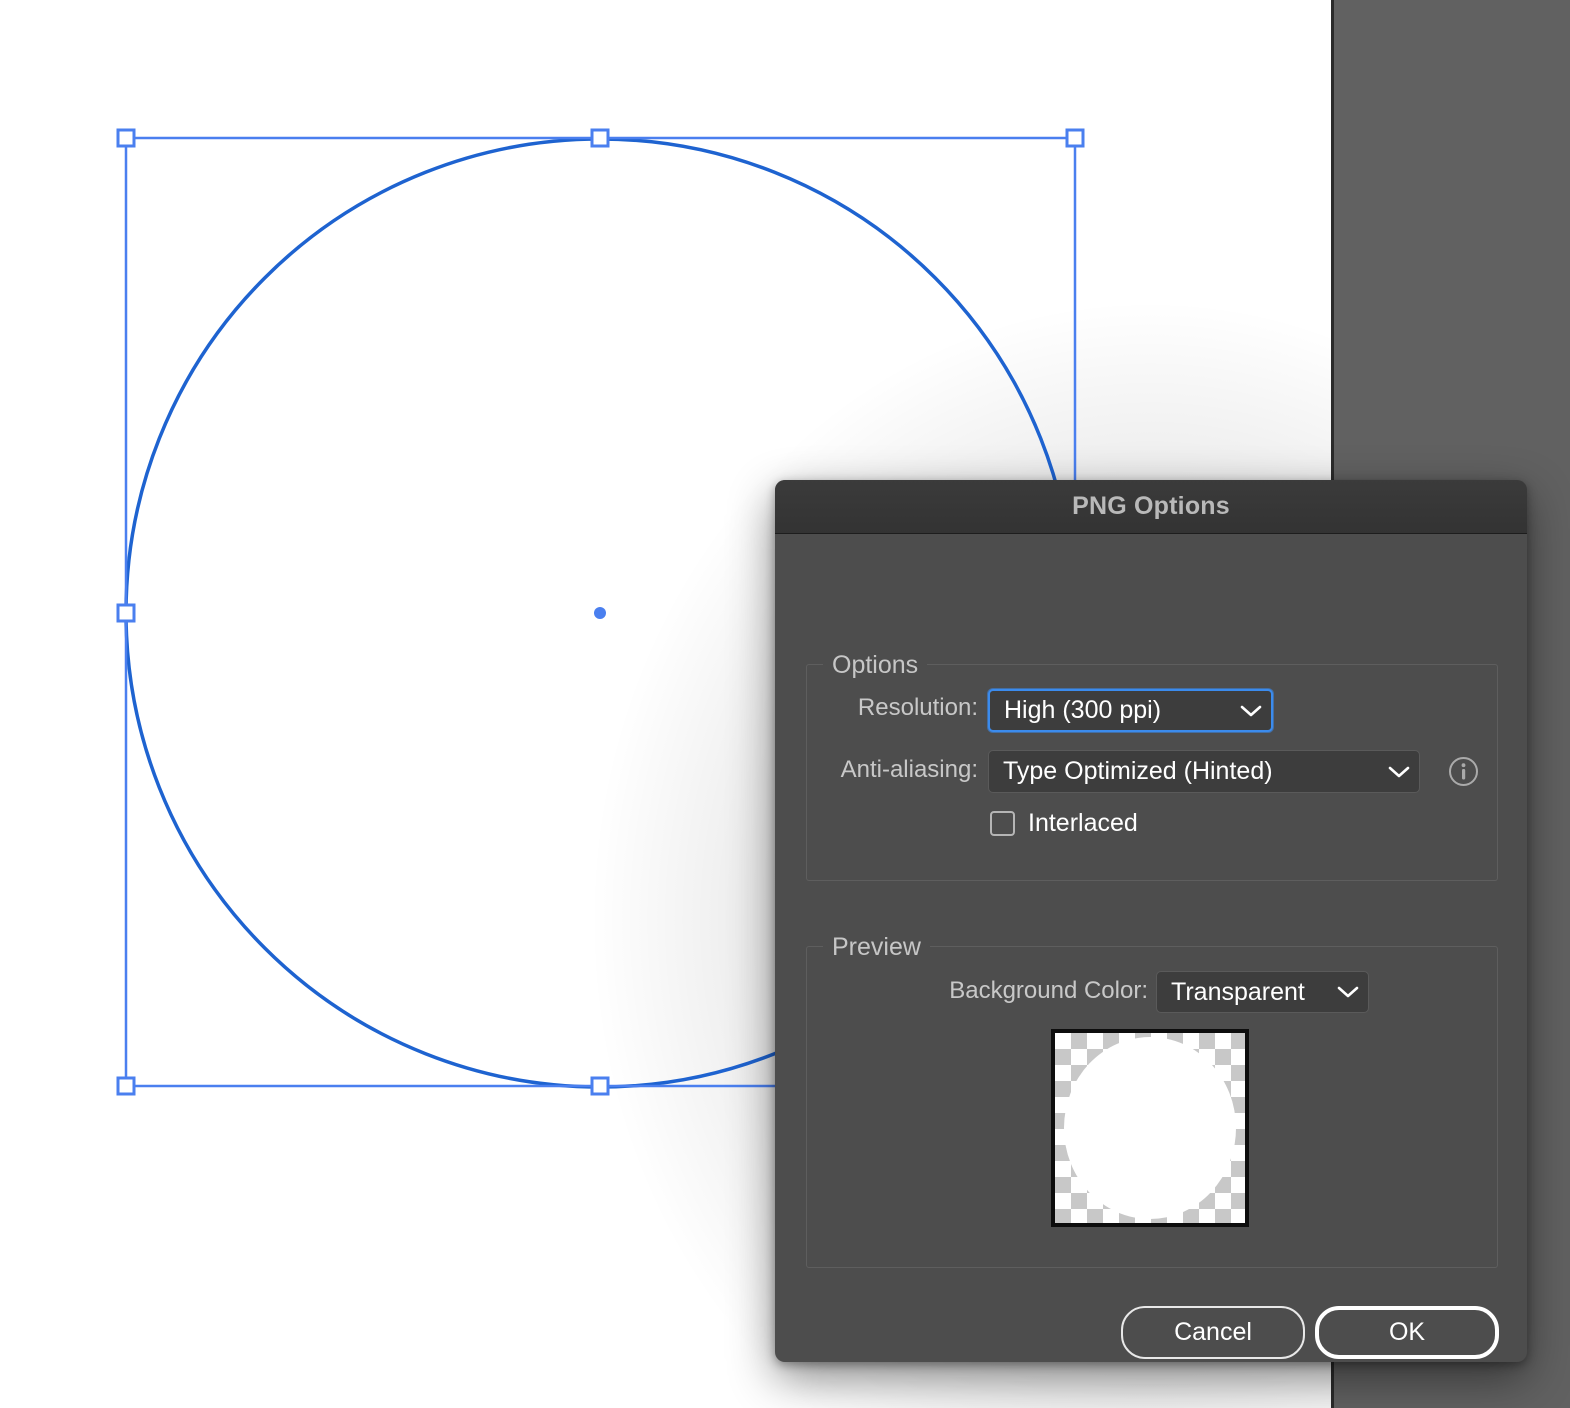  Describe the element at coordinates (876, 947) in the screenshot. I see `preview-group-legend: Preview` at that location.